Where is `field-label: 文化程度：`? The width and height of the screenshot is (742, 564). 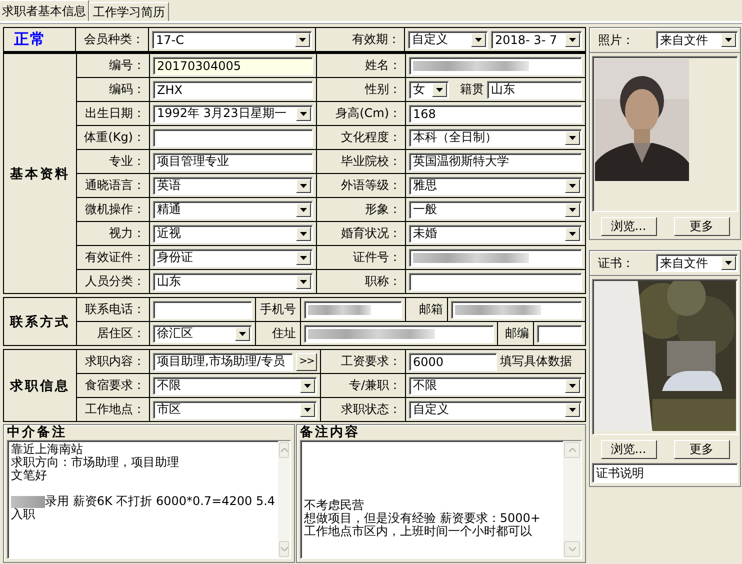
field-label: 文化程度： is located at coordinates (371, 137).